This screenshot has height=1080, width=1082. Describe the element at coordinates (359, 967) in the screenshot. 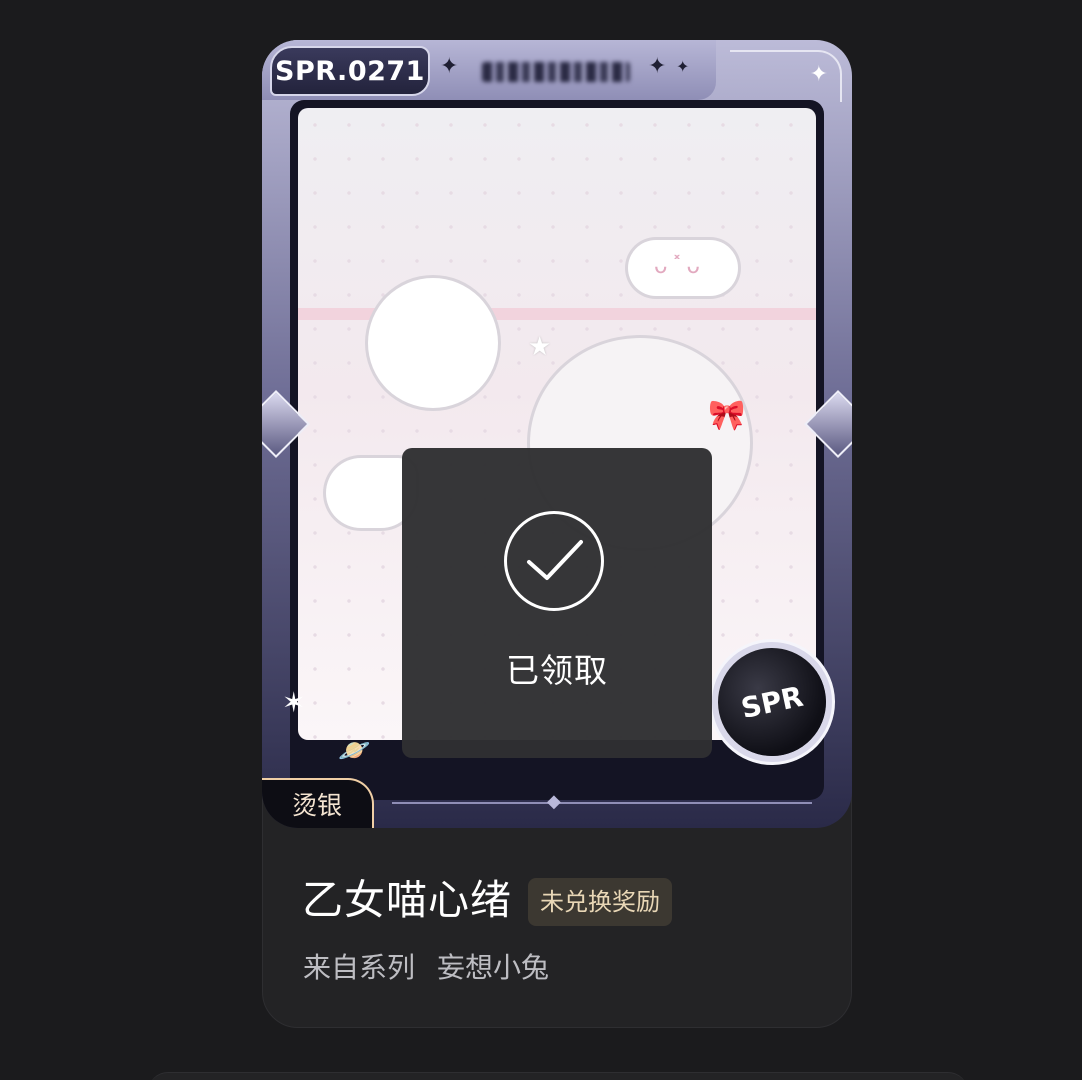

I see `series-prefix: 来自系列` at that location.